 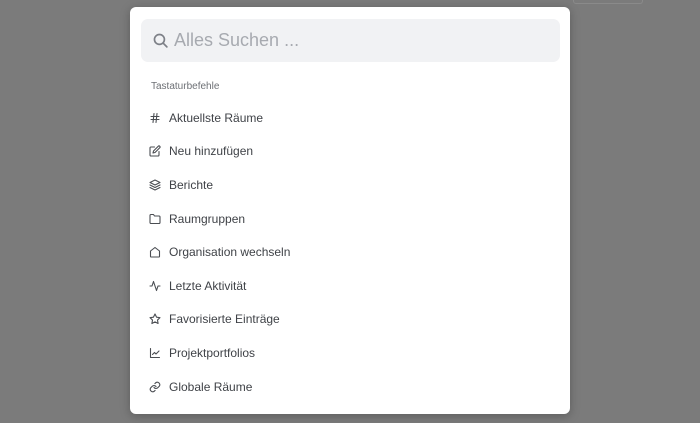 I want to click on chart-line-icon, so click(x=154, y=352).